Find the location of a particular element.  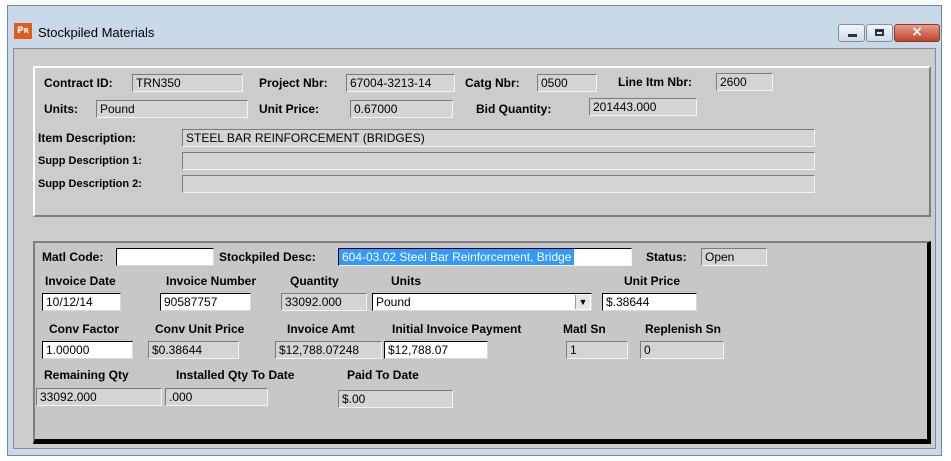

initial-invoice-payment-label: Initial Invoice Payment is located at coordinates (457, 329).